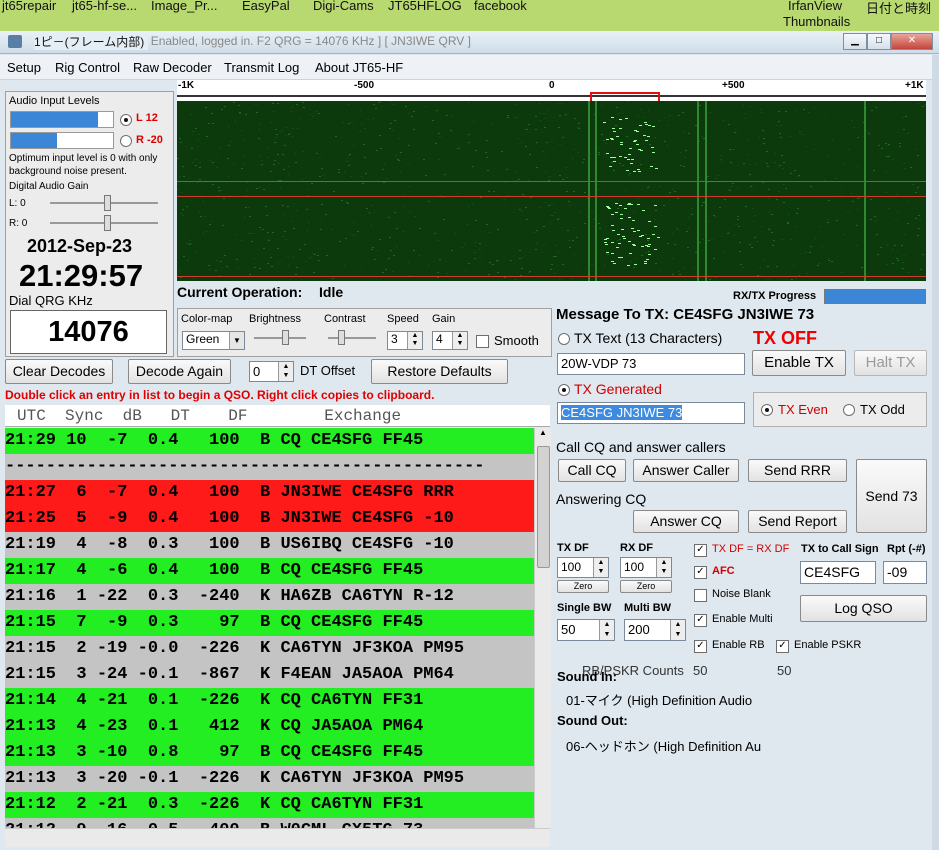 This screenshot has height=850, width=939. What do you see at coordinates (271, 371) in the screenshot?
I see `dt-offset-spinner: 0 ▲ ▼` at bounding box center [271, 371].